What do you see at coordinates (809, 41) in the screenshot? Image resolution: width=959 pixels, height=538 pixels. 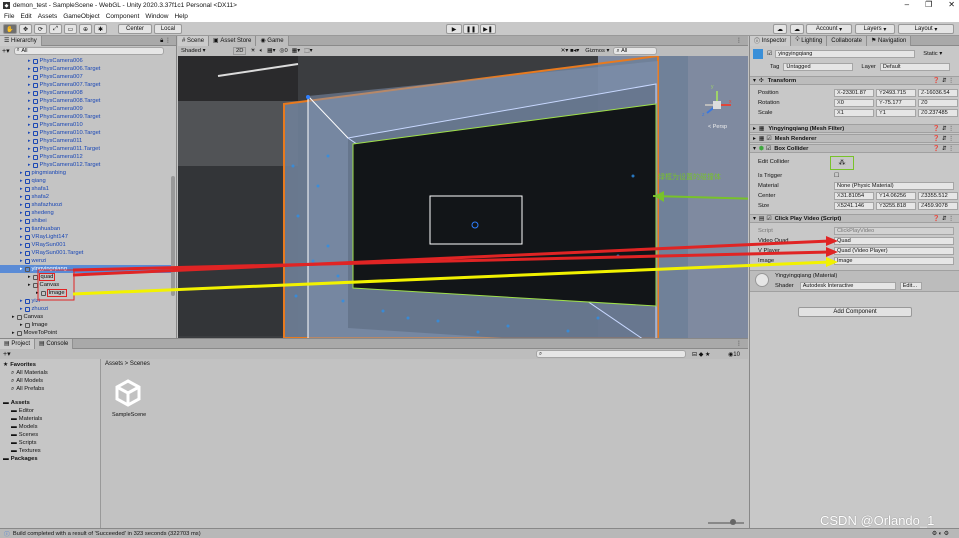 I see `tab-lighting: 💡︎ Lighting` at bounding box center [809, 41].